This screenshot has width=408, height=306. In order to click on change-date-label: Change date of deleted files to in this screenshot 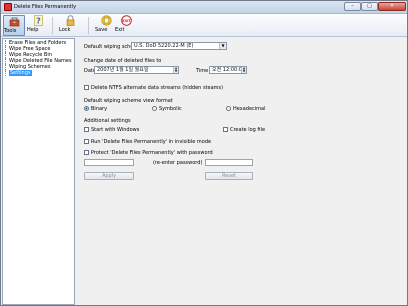, I will do `click(123, 61)`.